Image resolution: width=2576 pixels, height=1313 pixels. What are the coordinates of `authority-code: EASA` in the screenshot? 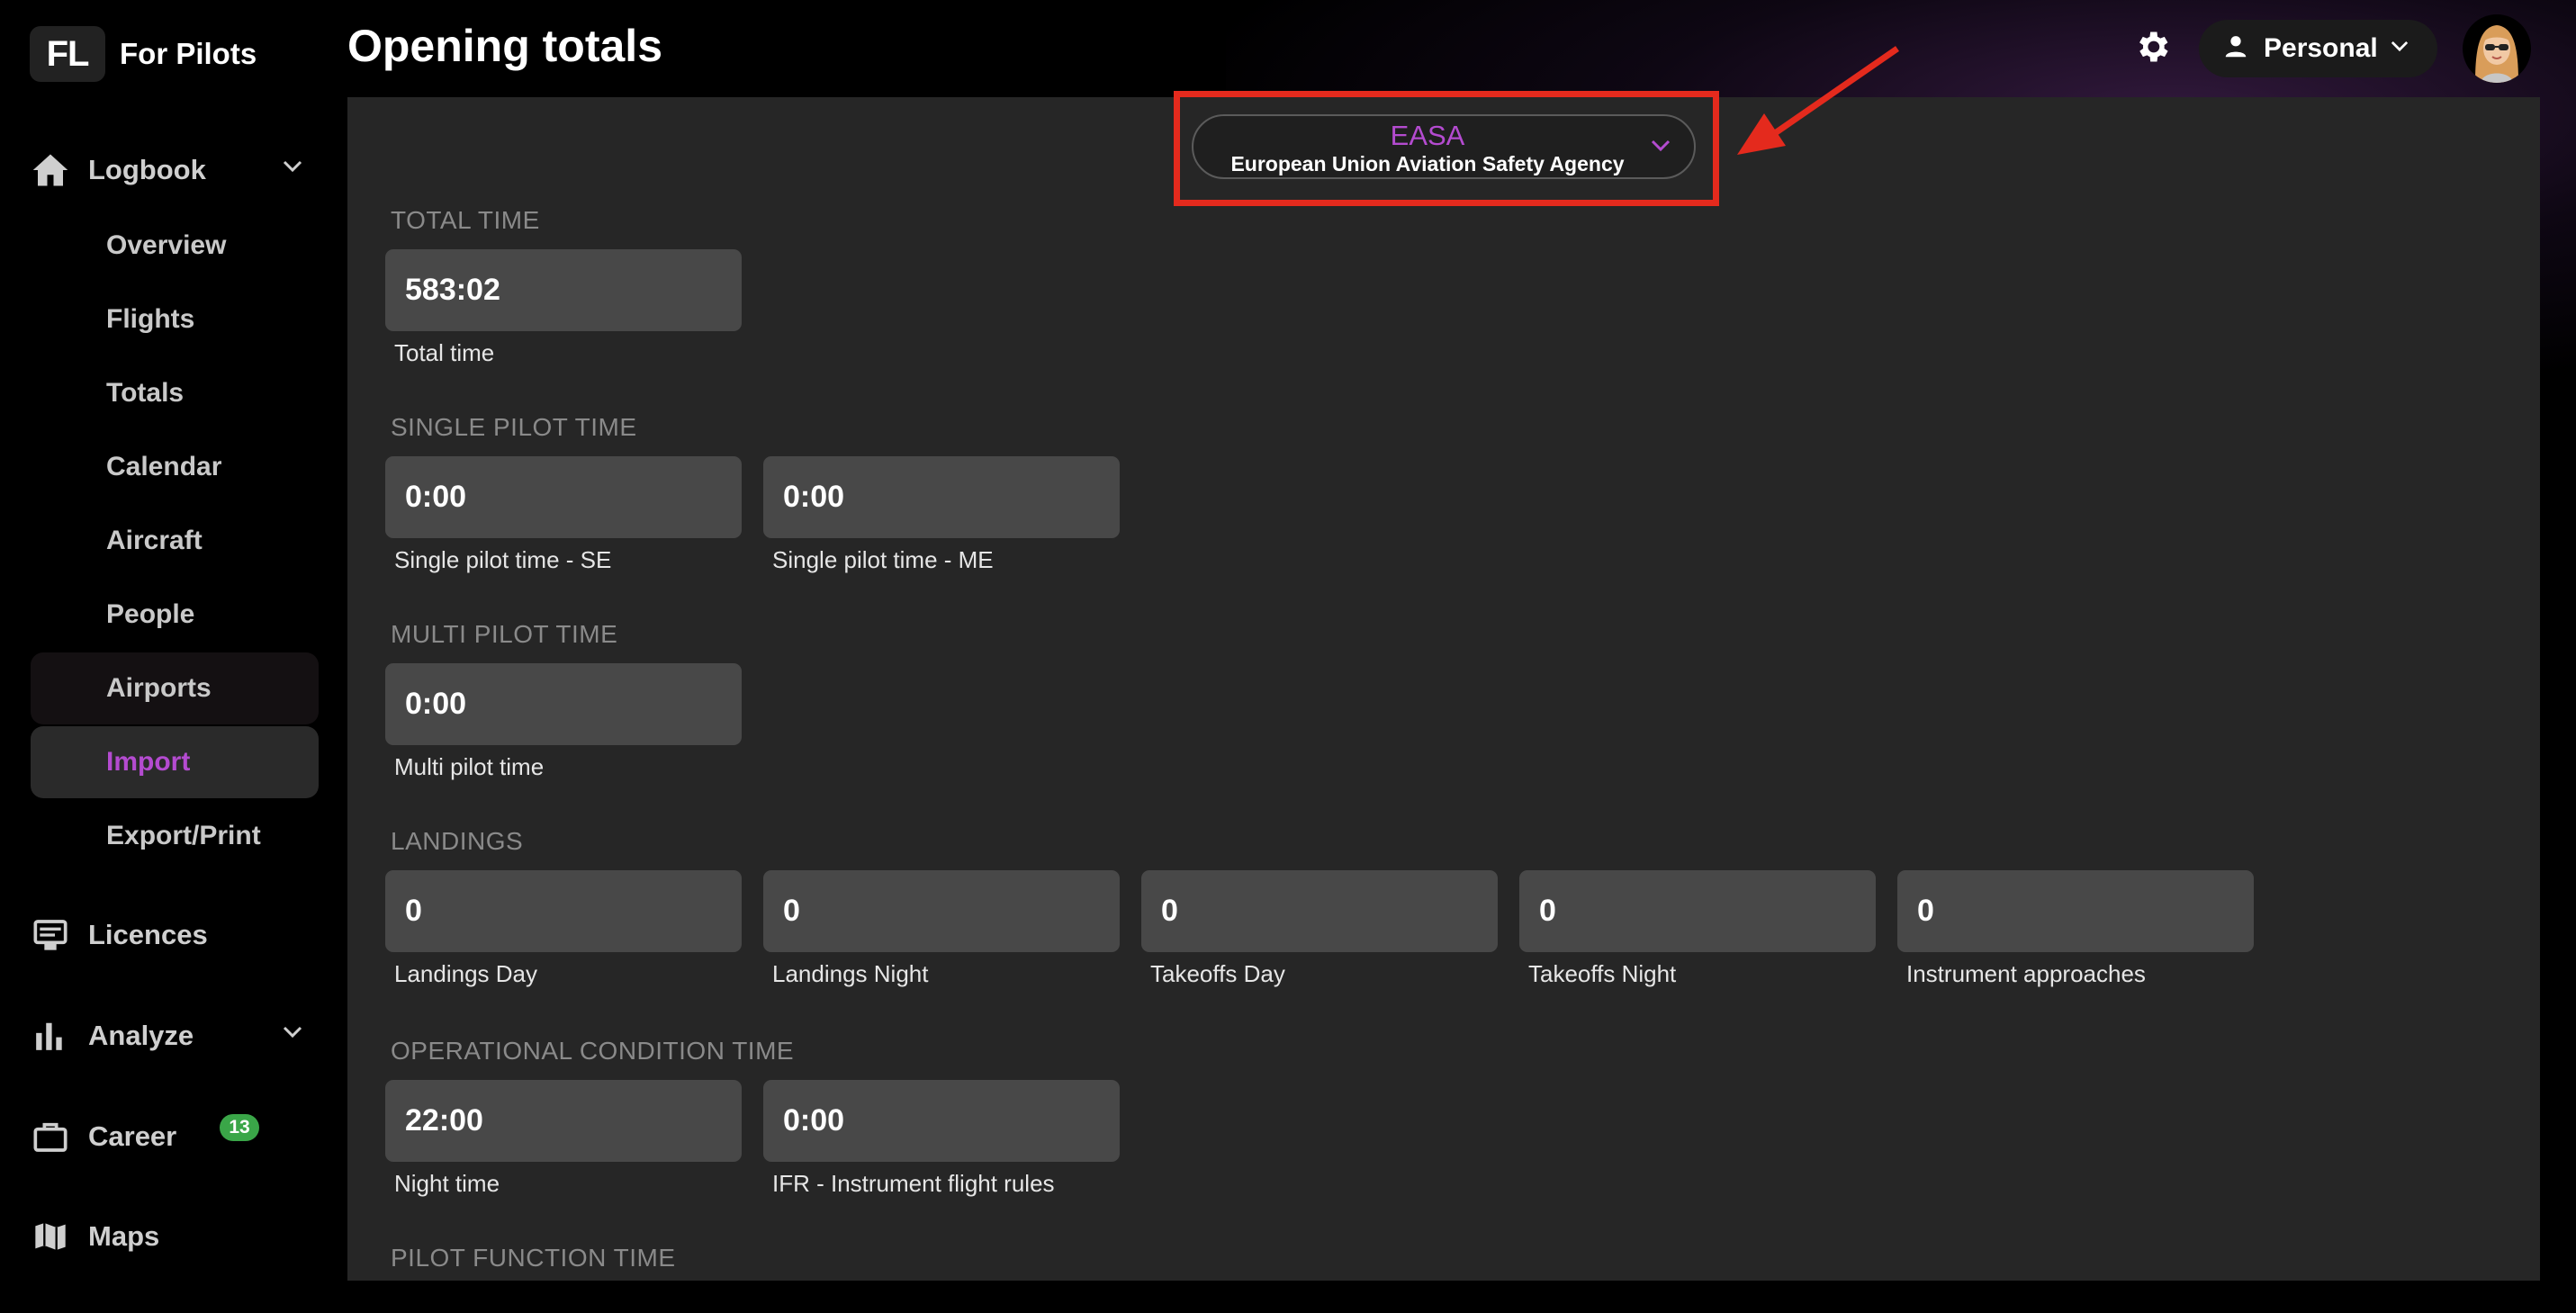 It's located at (1427, 135).